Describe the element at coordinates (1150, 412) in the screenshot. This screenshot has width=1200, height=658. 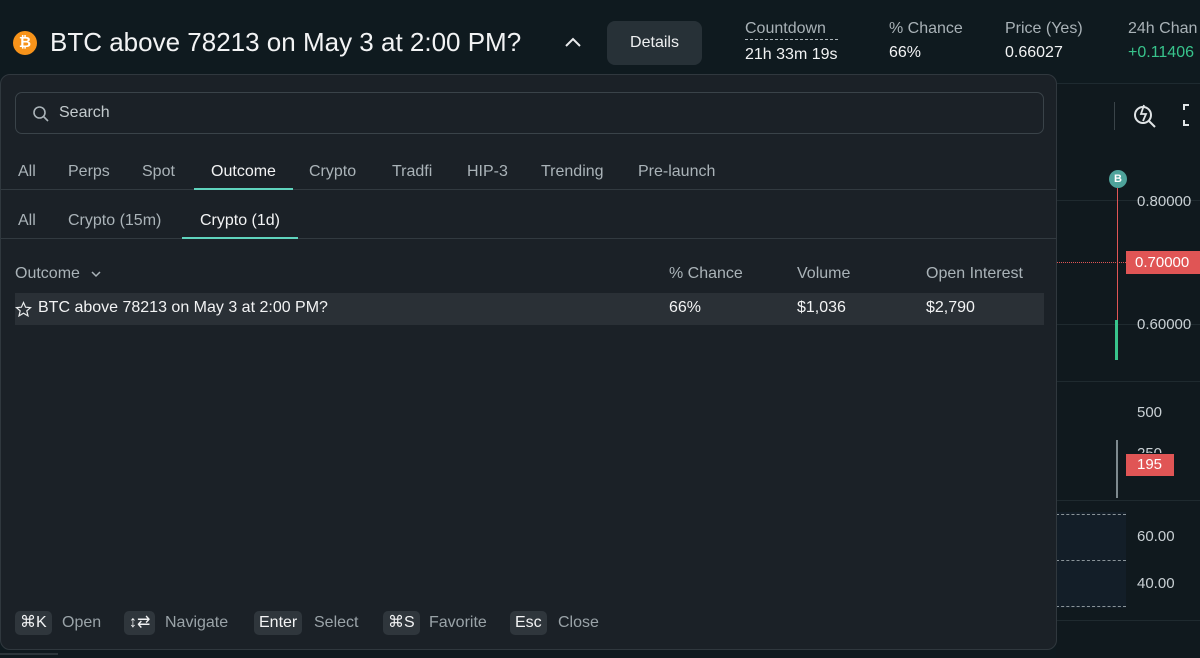
I see `volume-axis-label: 500` at that location.